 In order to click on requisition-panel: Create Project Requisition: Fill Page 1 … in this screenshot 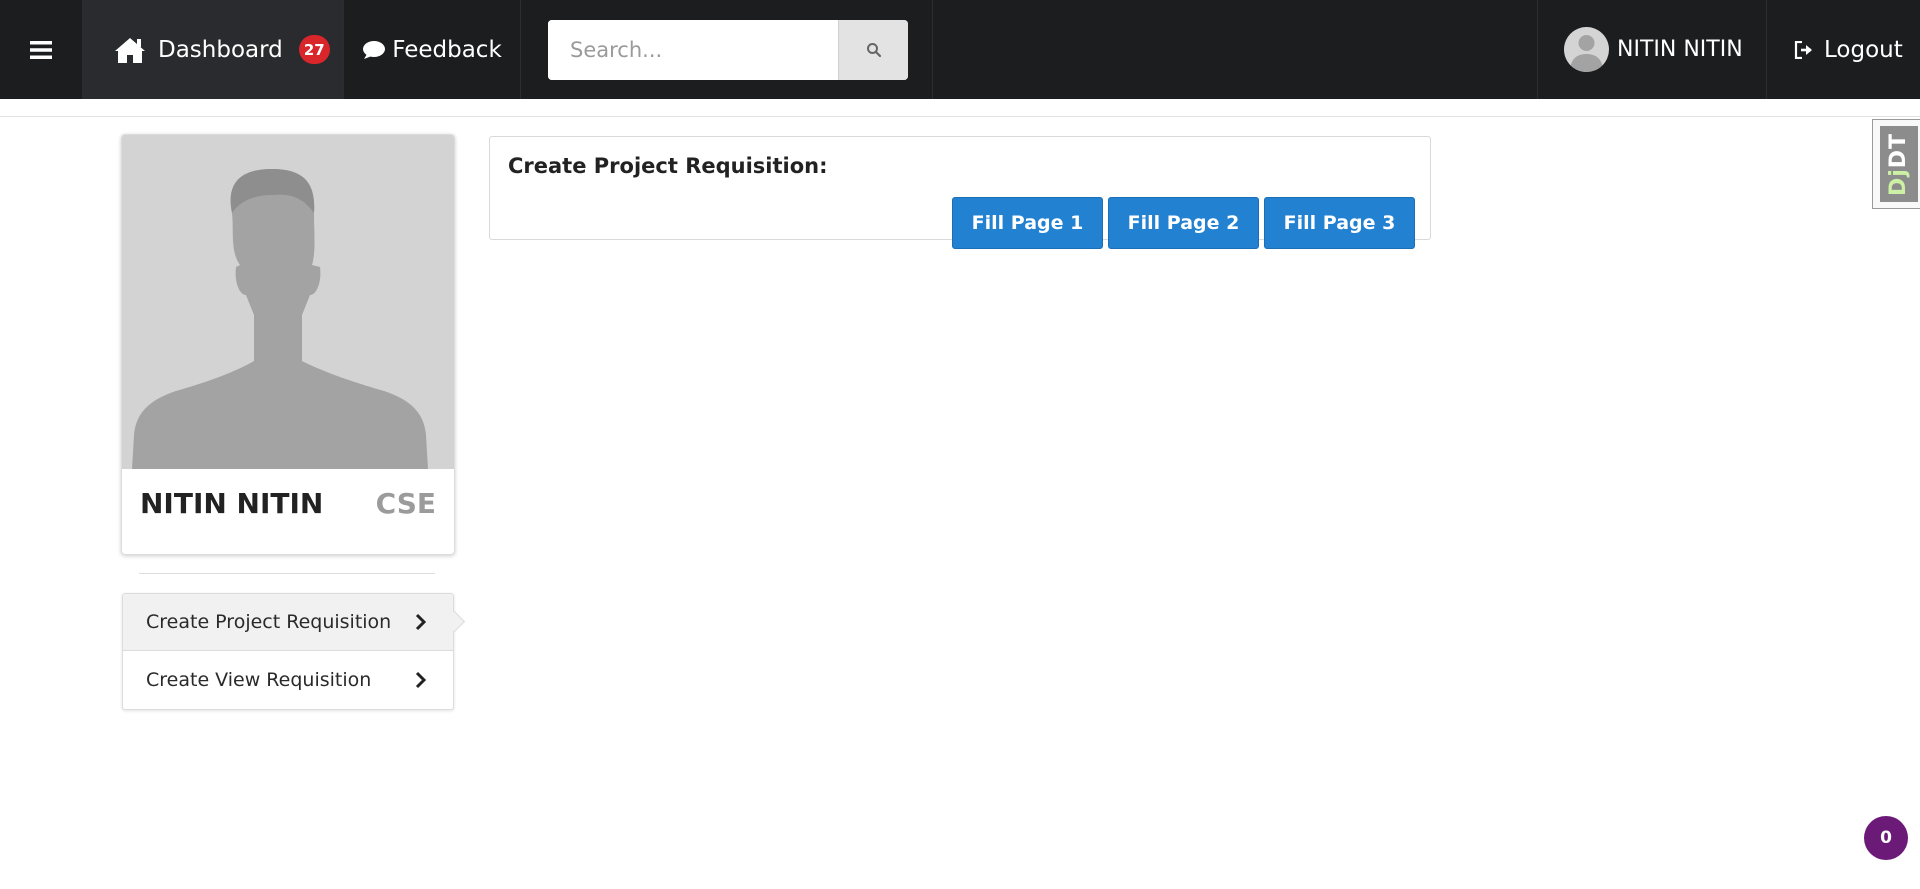, I will do `click(960, 192)`.